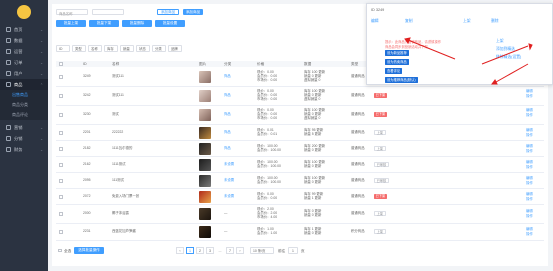 This screenshot has width=553, height=271. I want to click on filter-category: 分类, so click(159, 48).